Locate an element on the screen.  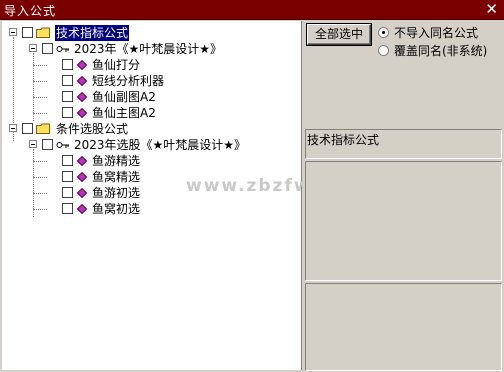
tree-node-stock-selection: 条件选股公式 is located at coordinates (151, 129).